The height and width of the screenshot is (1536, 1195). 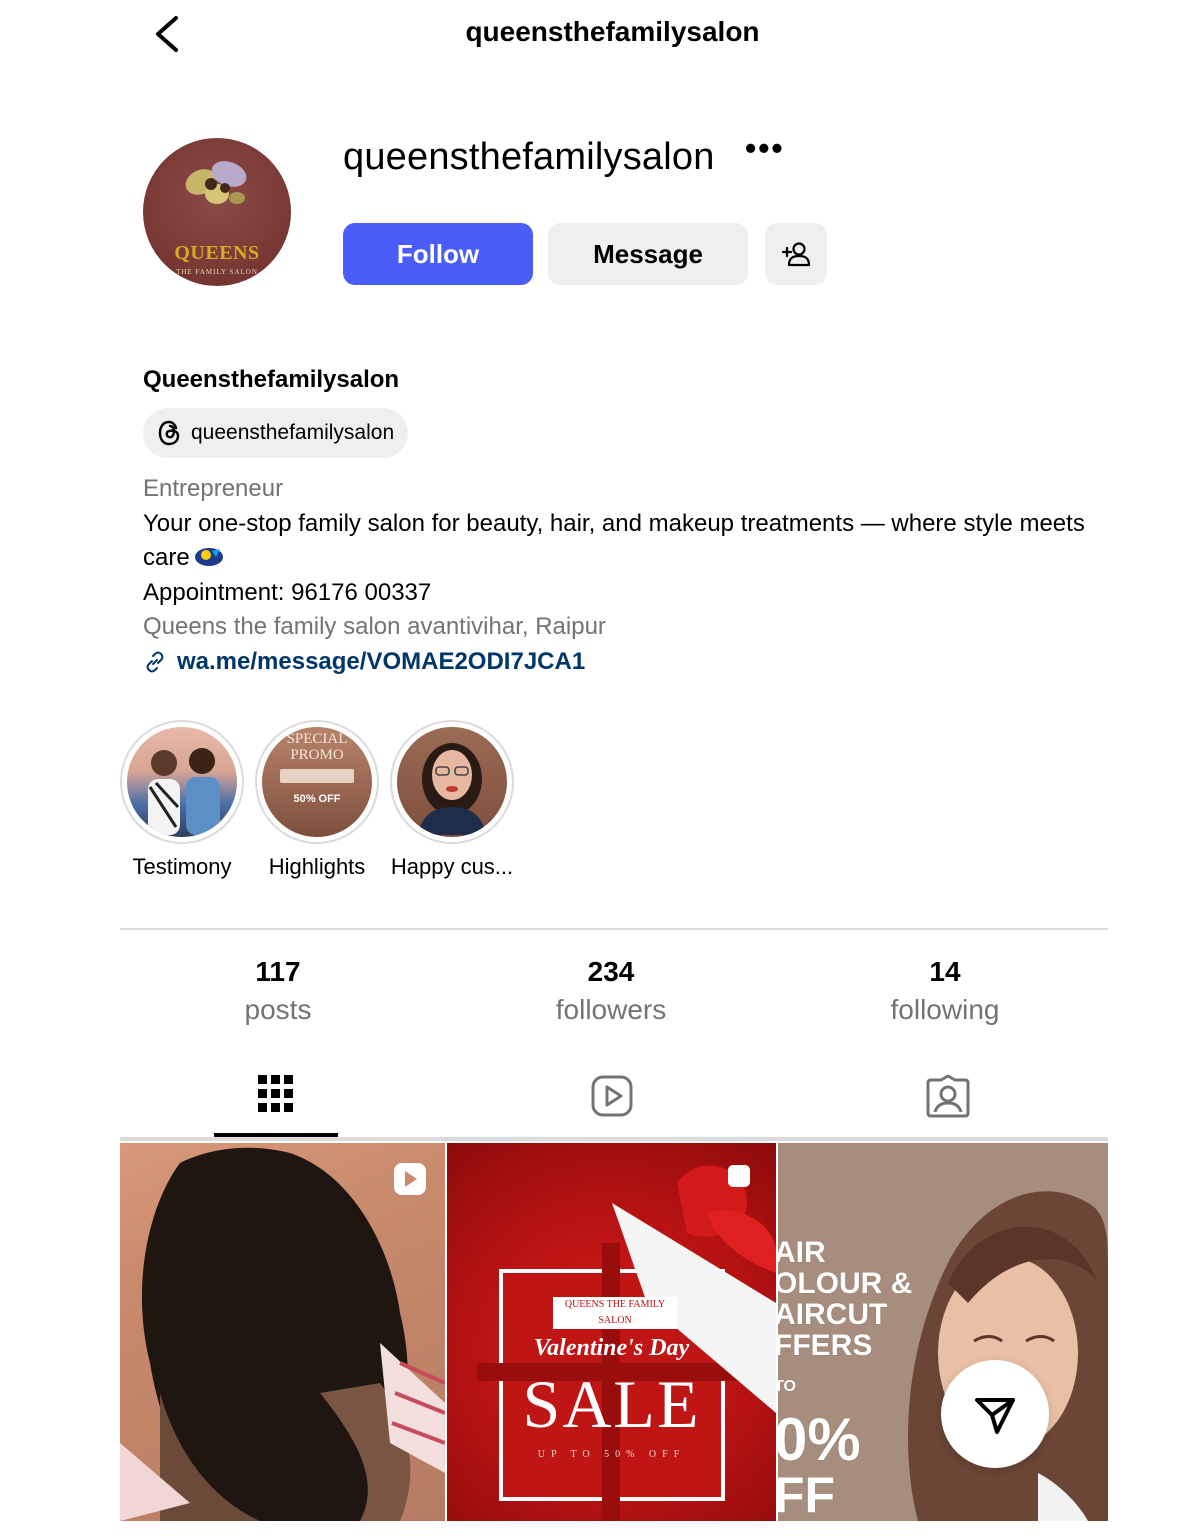 What do you see at coordinates (410, 1179) in the screenshot?
I see `reel-indicator-icon` at bounding box center [410, 1179].